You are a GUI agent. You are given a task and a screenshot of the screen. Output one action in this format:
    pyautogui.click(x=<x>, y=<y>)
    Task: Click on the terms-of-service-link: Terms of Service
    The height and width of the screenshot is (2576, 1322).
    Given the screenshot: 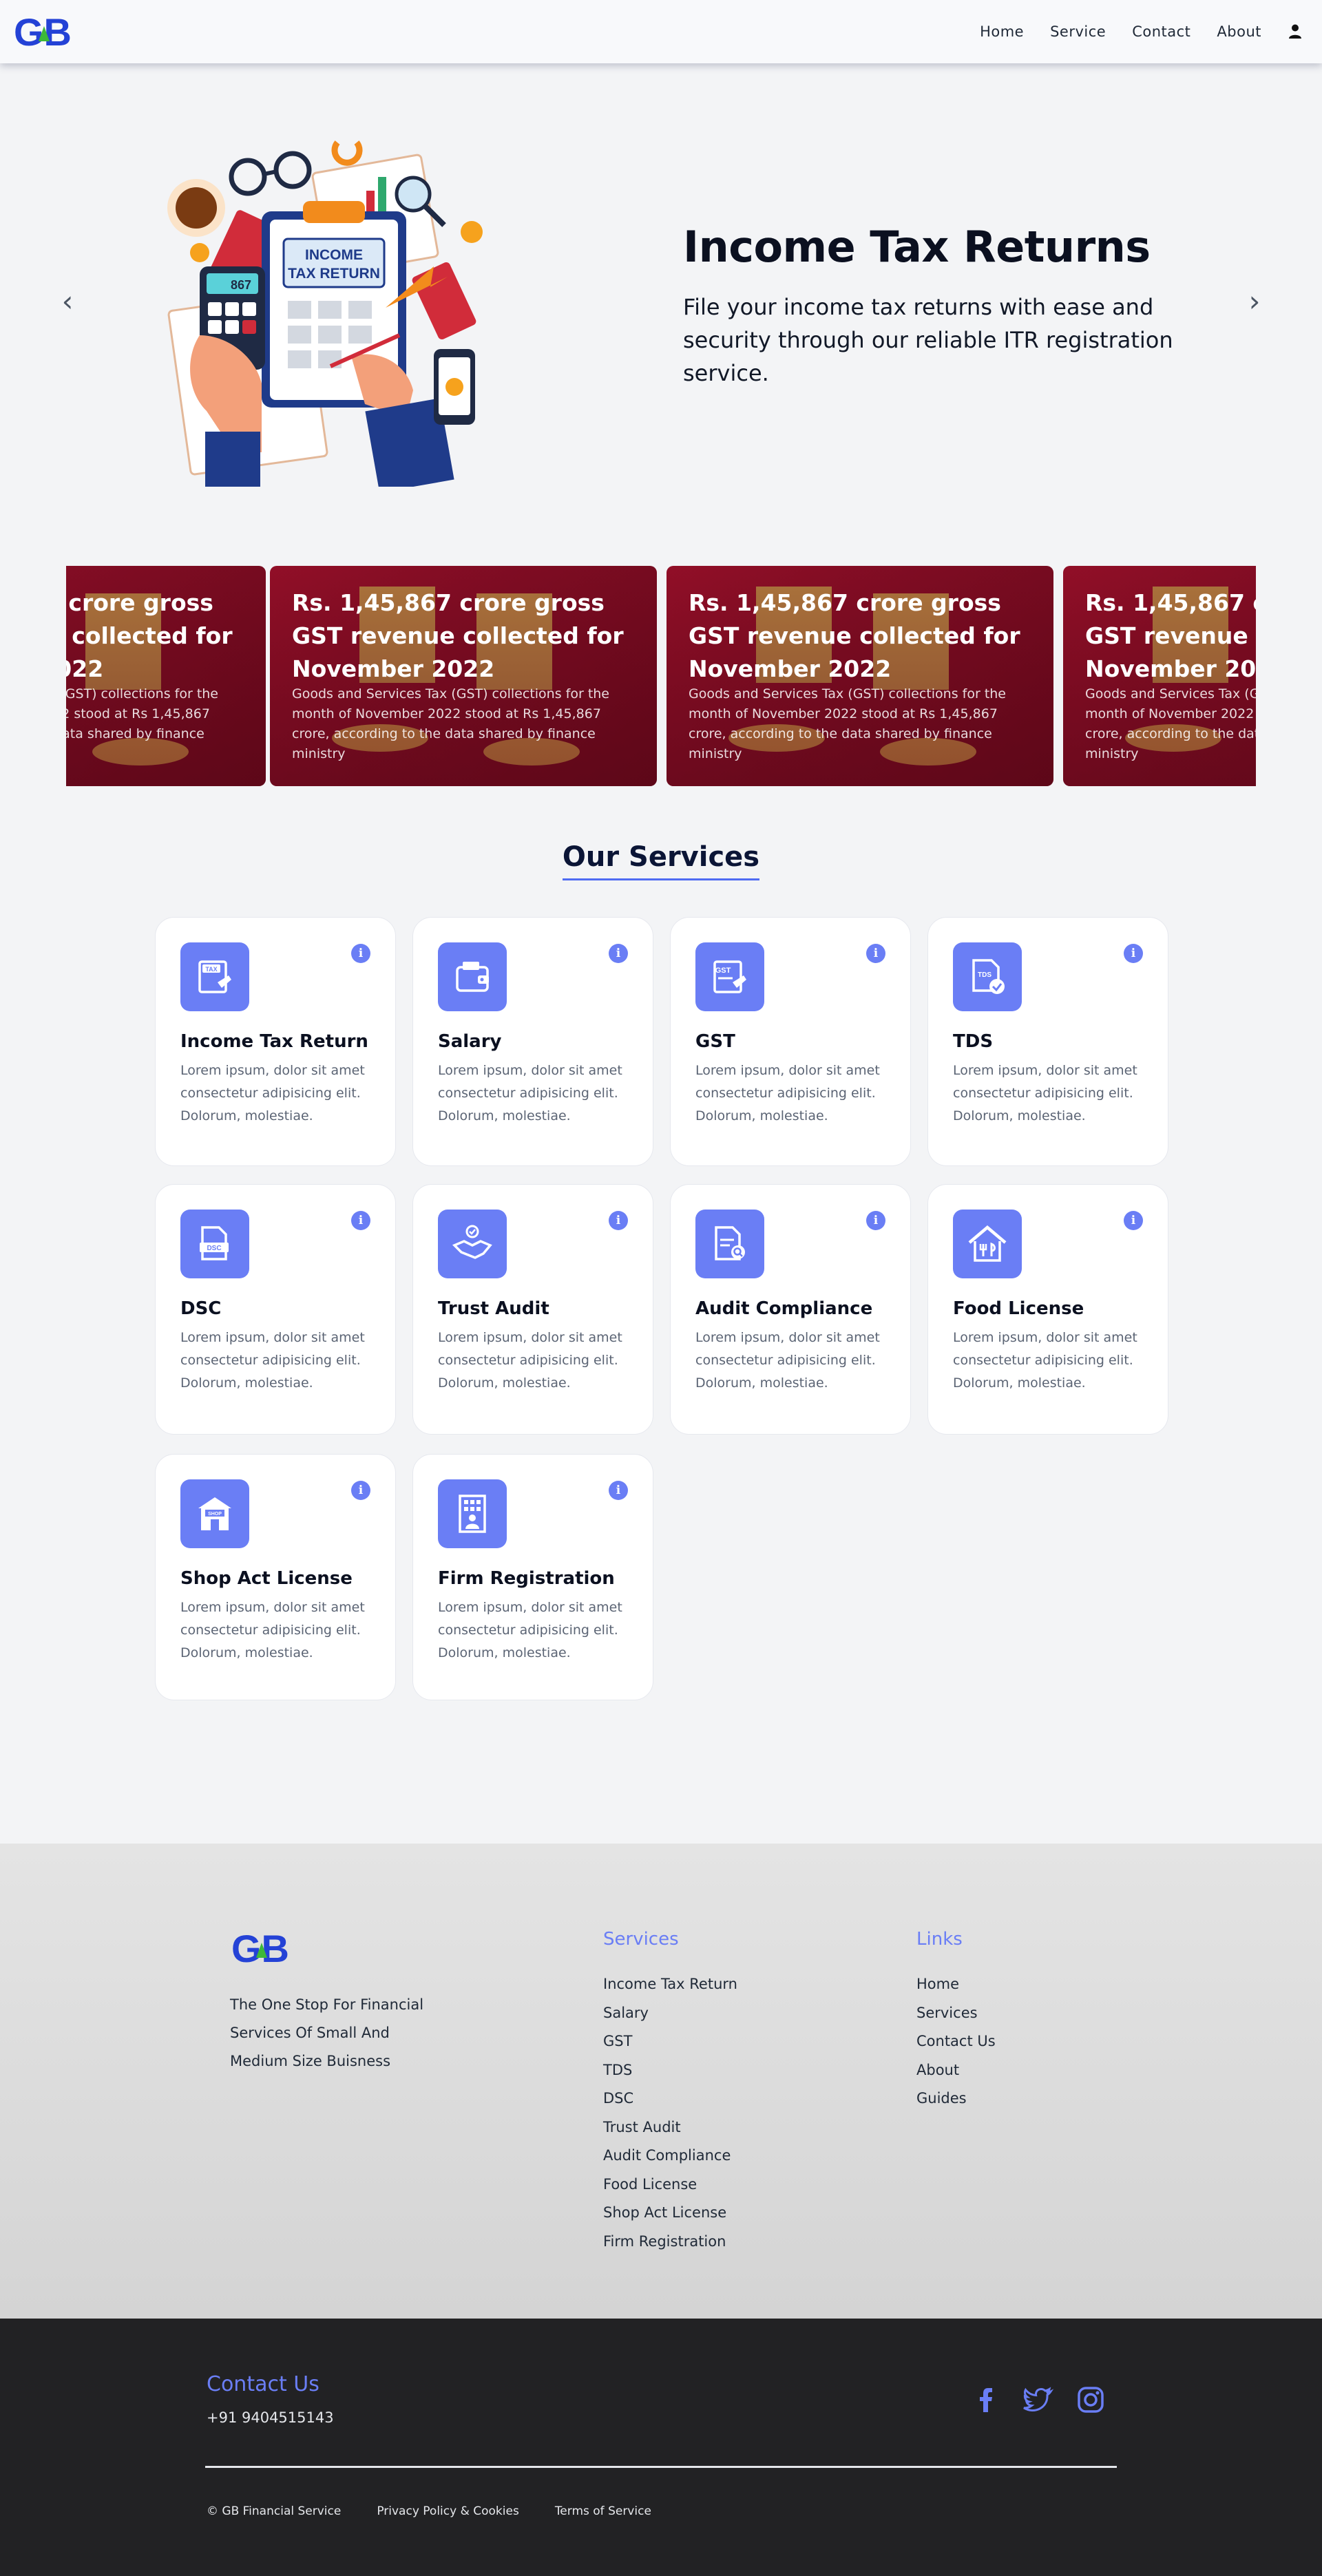 What is the action you would take?
    pyautogui.click(x=603, y=2511)
    